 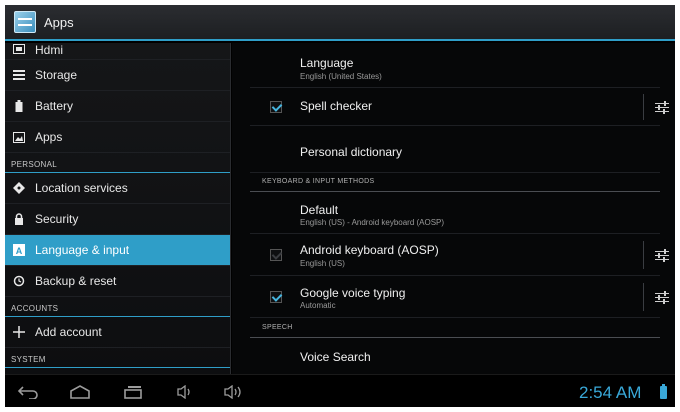 I want to click on spell-checker-settings-icon, so click(x=662, y=107).